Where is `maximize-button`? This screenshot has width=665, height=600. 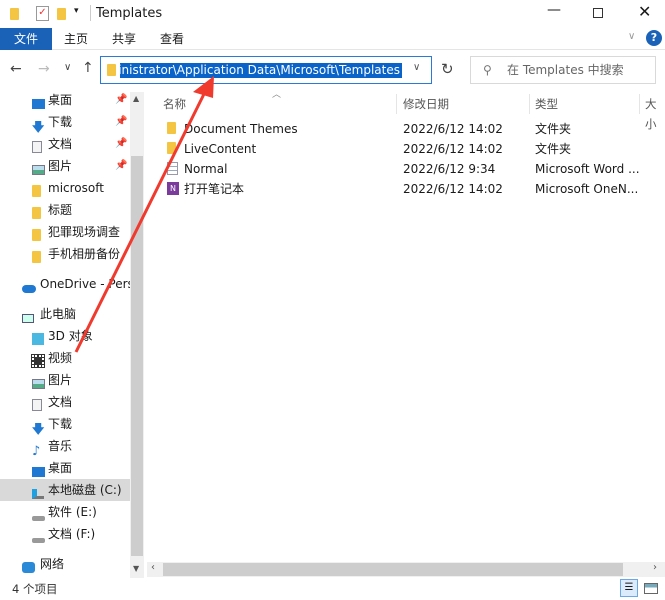 maximize-button is located at coordinates (598, 13).